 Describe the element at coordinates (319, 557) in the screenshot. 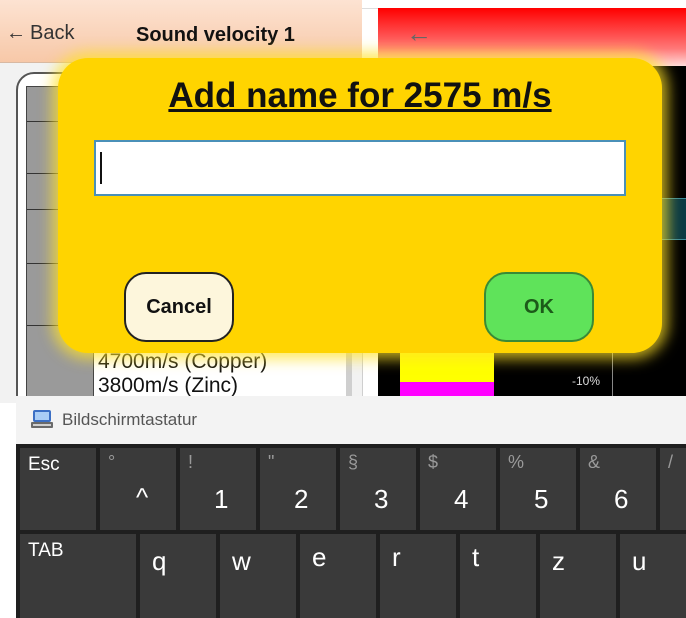

I see `key-main-label: e` at that location.